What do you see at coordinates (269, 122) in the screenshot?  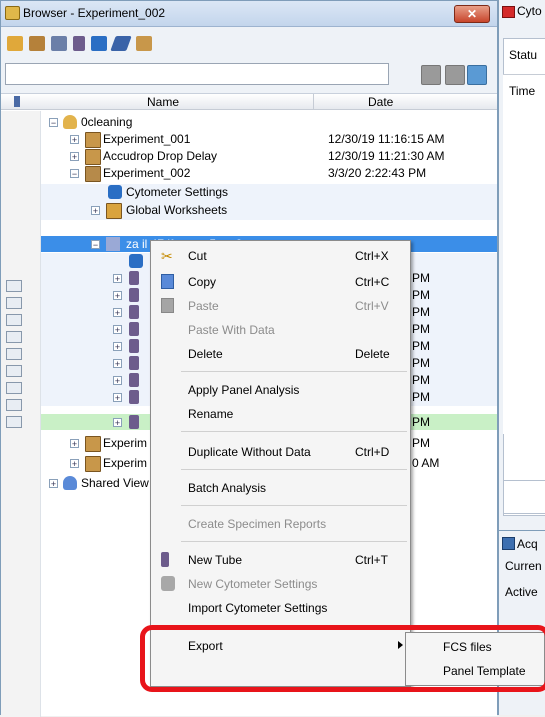 I see `tree-item: − 0cleaning` at bounding box center [269, 122].